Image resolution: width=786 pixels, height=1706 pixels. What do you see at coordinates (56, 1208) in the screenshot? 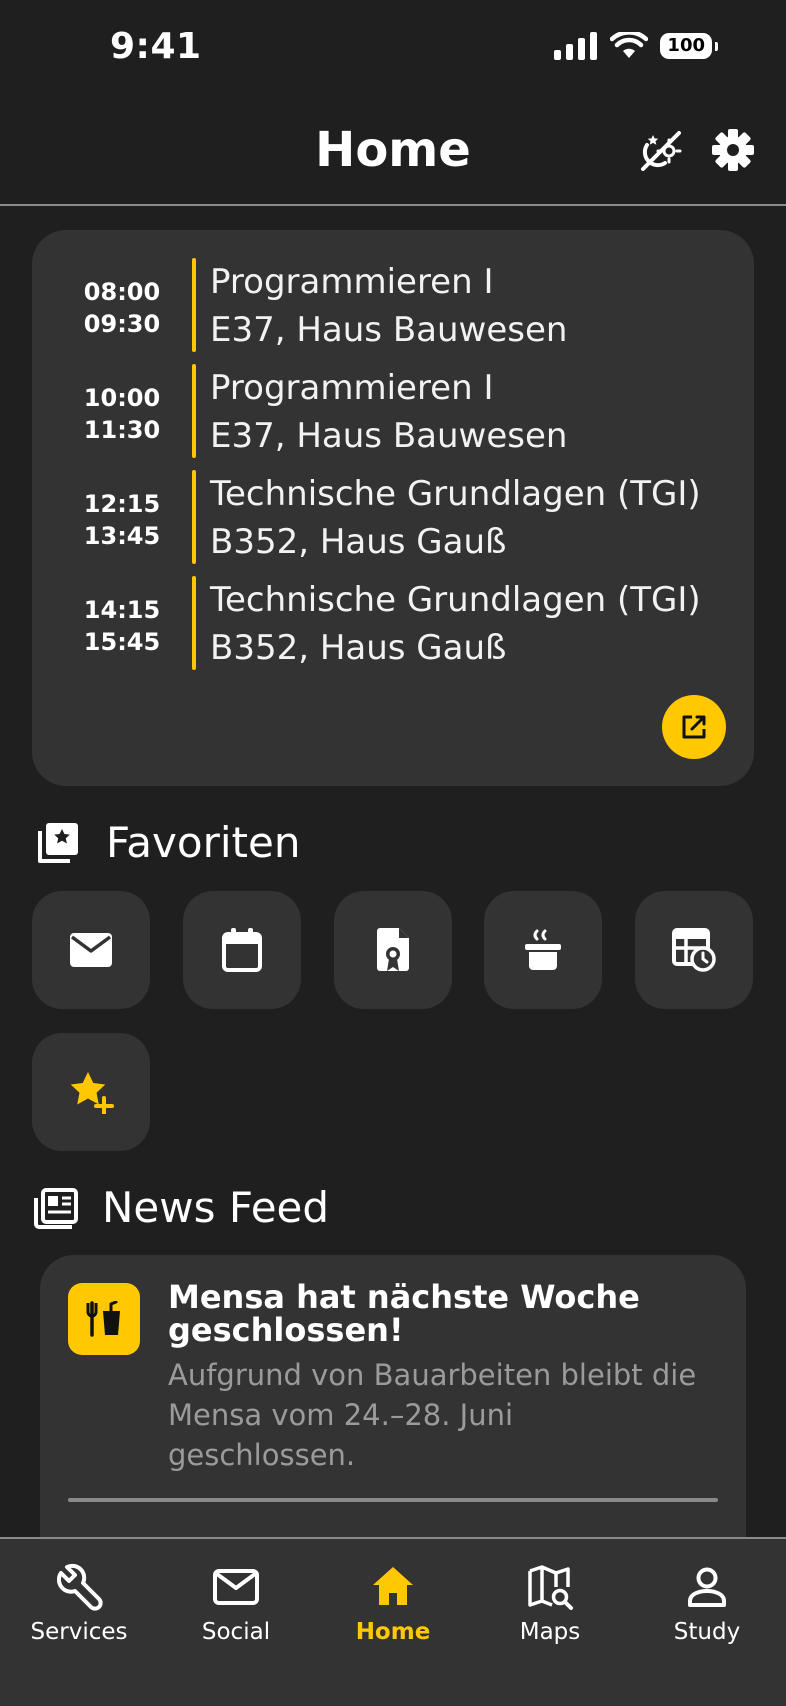
I see `newspaper-icon` at bounding box center [56, 1208].